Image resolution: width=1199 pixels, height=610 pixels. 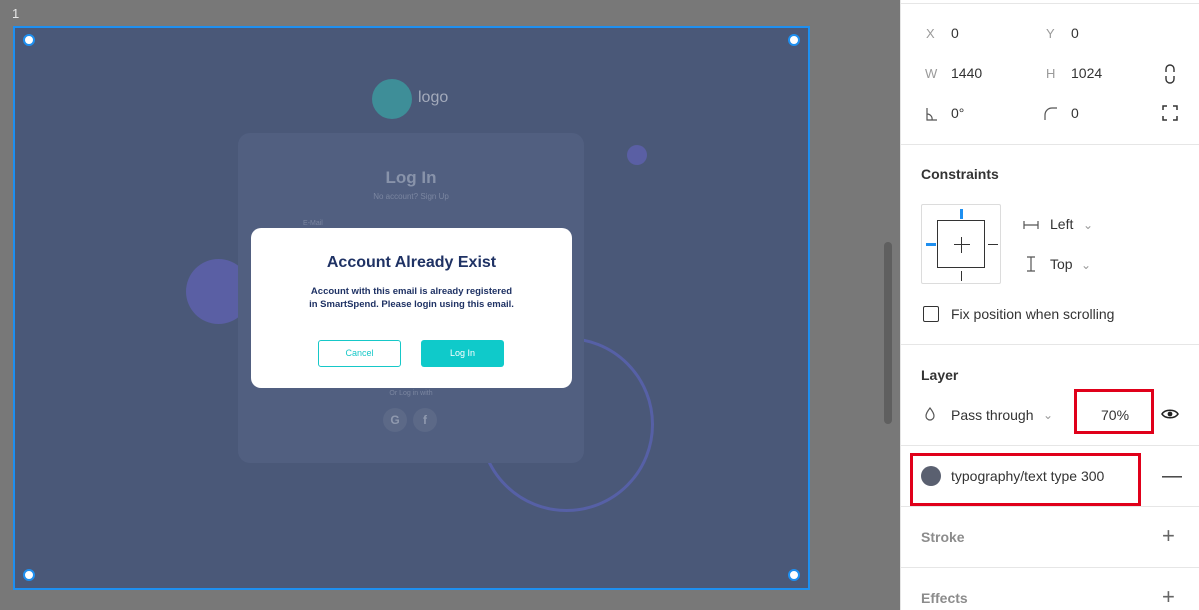 I want to click on resize-handle-bottom-right, so click(x=794, y=575).